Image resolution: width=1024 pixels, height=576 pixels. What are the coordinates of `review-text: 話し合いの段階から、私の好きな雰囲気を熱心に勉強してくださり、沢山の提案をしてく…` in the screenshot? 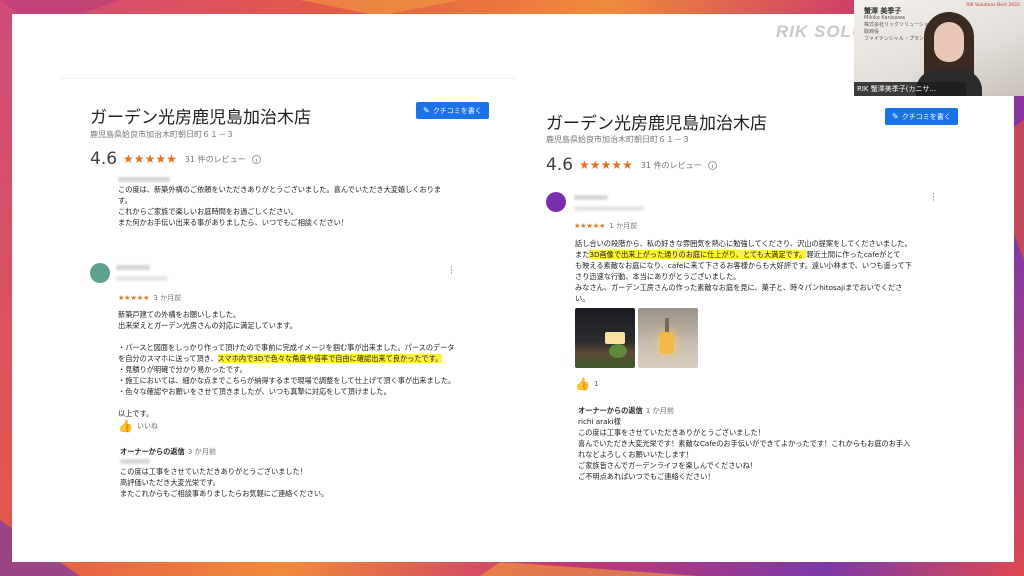 It's located at (743, 271).